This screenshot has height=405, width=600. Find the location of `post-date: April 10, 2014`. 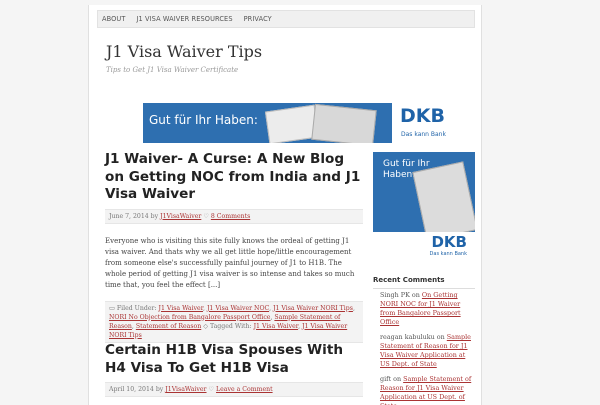

post-date: April 10, 2014 is located at coordinates (131, 389).